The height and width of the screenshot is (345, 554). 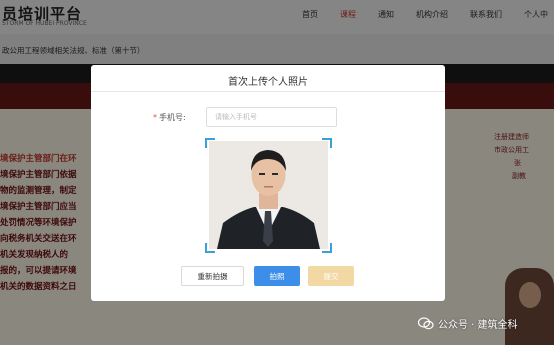 What do you see at coordinates (155, 117) in the screenshot?
I see `required-mark: *` at bounding box center [155, 117].